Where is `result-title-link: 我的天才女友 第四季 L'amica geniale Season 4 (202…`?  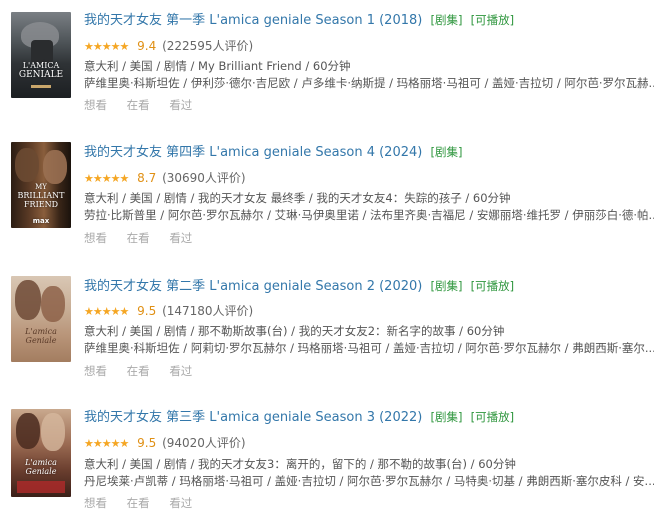 result-title-link: 我的天才女友 第四季 L'amica geniale Season 4 (202… is located at coordinates (253, 152).